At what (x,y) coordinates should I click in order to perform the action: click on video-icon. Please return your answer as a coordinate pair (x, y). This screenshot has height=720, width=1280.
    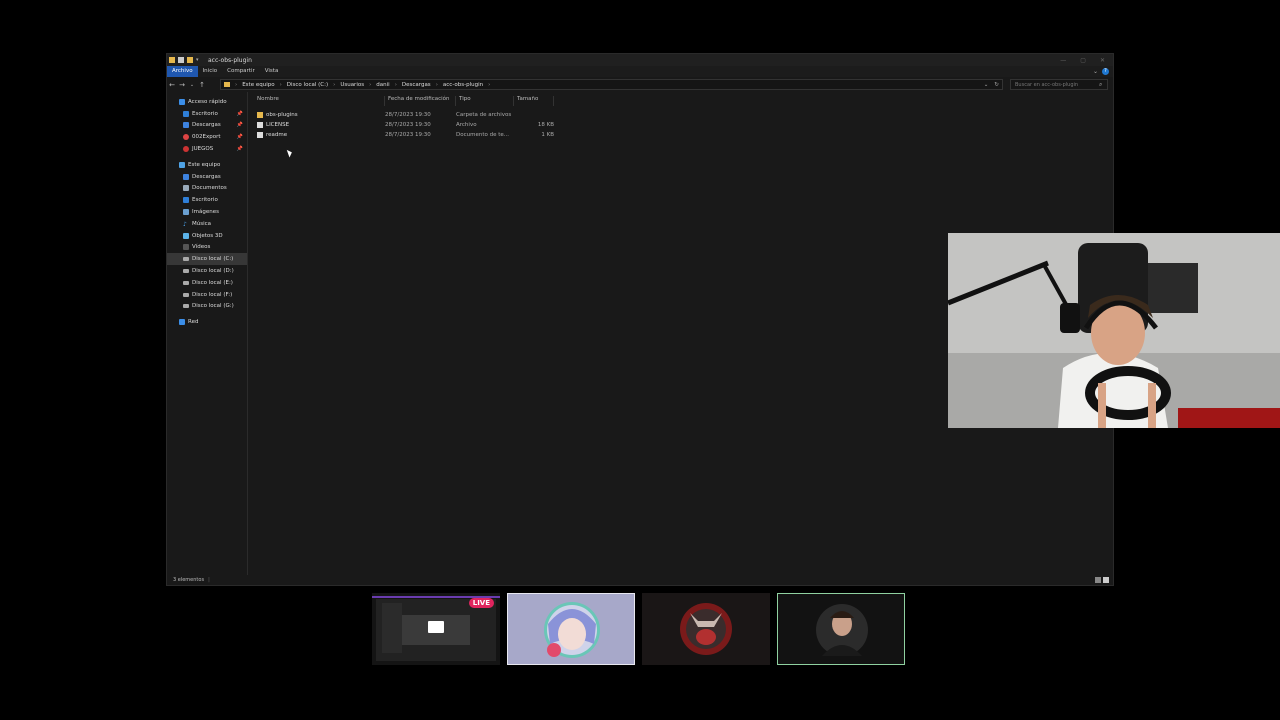
    Looking at the image, I should click on (186, 247).